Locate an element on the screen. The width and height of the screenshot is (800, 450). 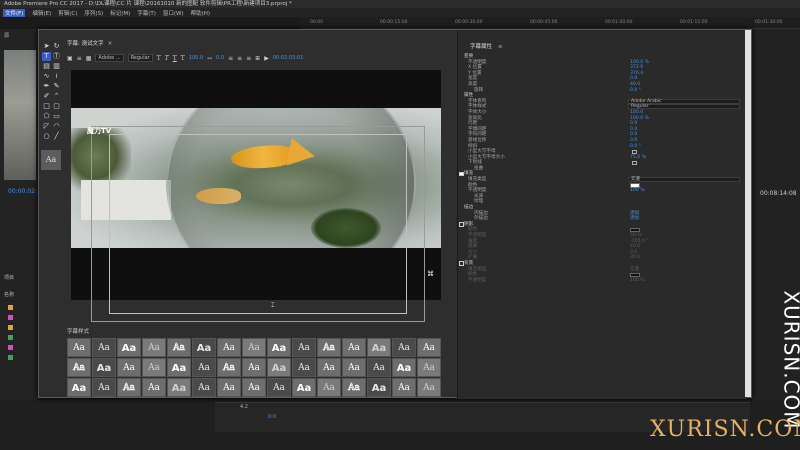
area-type-tool-icon: ▤ is located at coordinates (46, 66).